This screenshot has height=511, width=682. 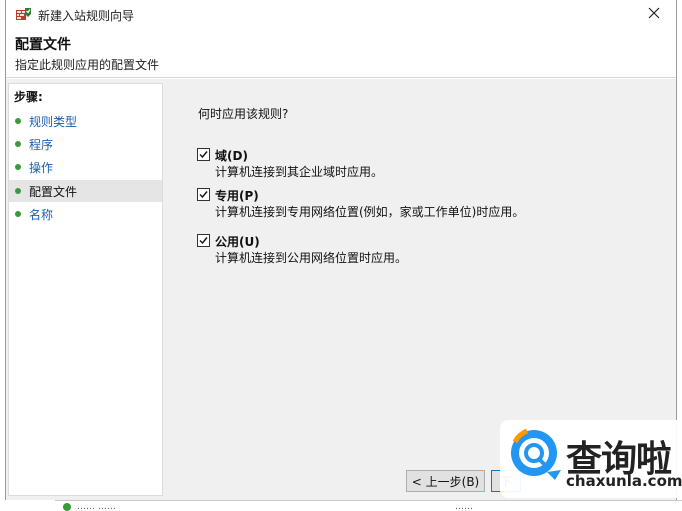 What do you see at coordinates (427, 164) in the screenshot?
I see `option-domain: 域(D) 计算机连接到其企业域时应用。` at bounding box center [427, 164].